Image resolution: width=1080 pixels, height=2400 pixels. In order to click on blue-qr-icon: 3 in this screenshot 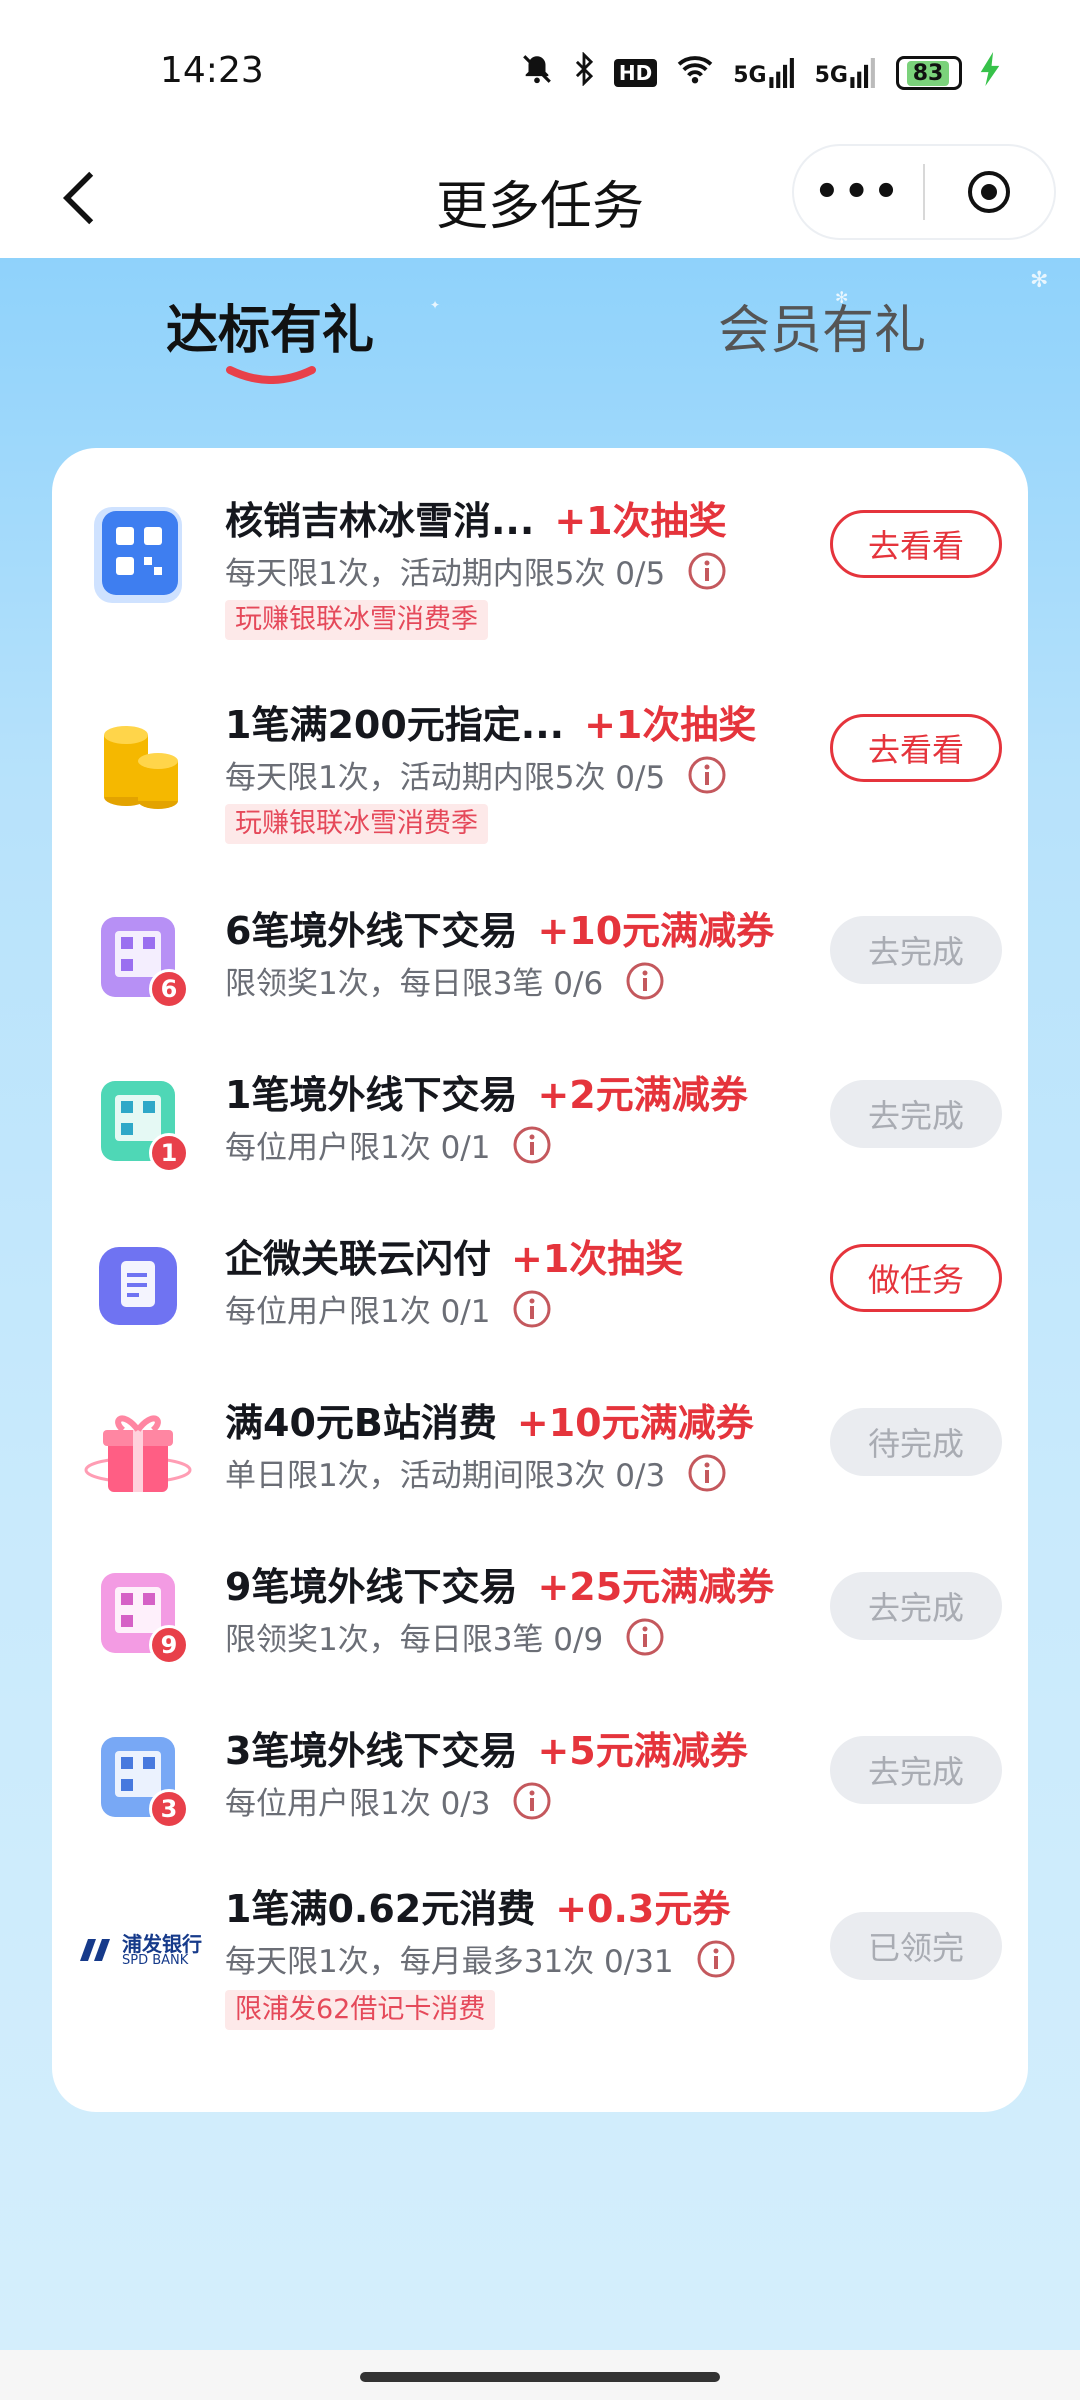, I will do `click(138, 1778)`.